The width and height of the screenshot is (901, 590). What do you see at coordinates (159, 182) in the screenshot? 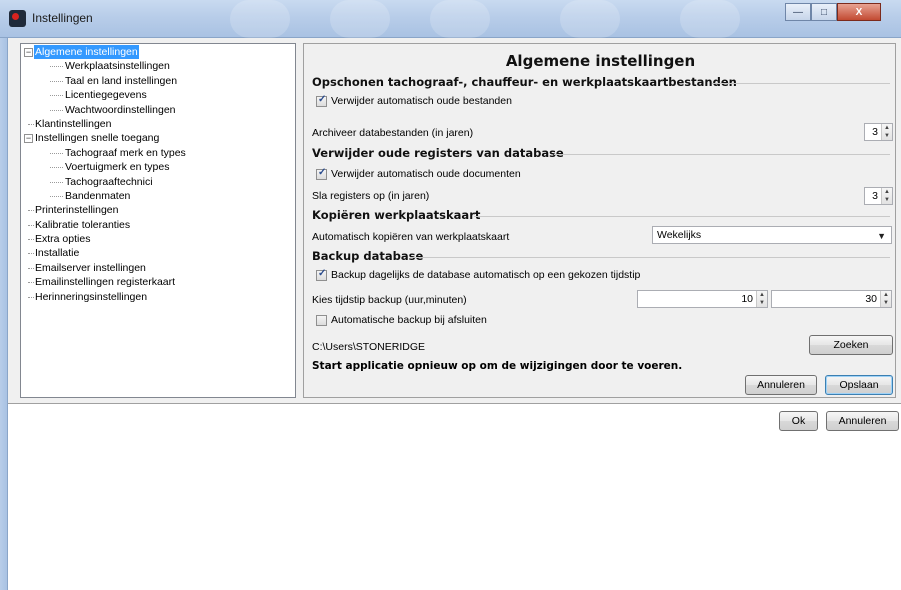
I see `tree-item: Tachograaftechnici` at bounding box center [159, 182].